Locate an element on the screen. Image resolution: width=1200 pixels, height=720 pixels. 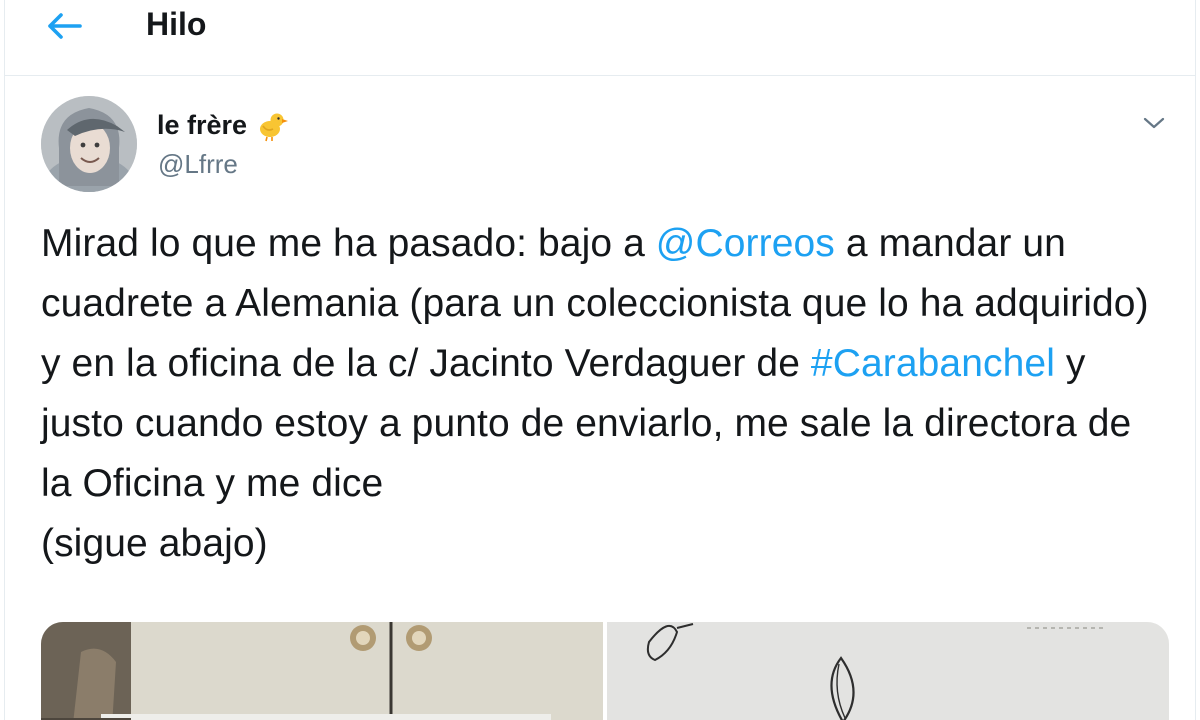
baby-chick-icon is located at coordinates (274, 127).